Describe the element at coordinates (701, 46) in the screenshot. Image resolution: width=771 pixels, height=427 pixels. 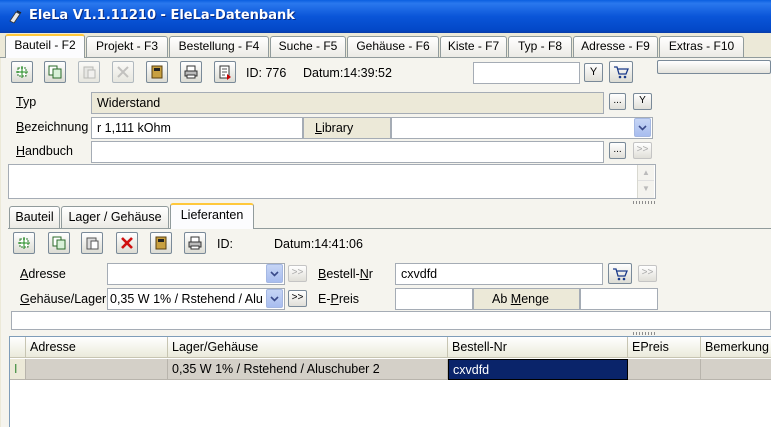
I see `tab-extras: Extras - F10` at that location.